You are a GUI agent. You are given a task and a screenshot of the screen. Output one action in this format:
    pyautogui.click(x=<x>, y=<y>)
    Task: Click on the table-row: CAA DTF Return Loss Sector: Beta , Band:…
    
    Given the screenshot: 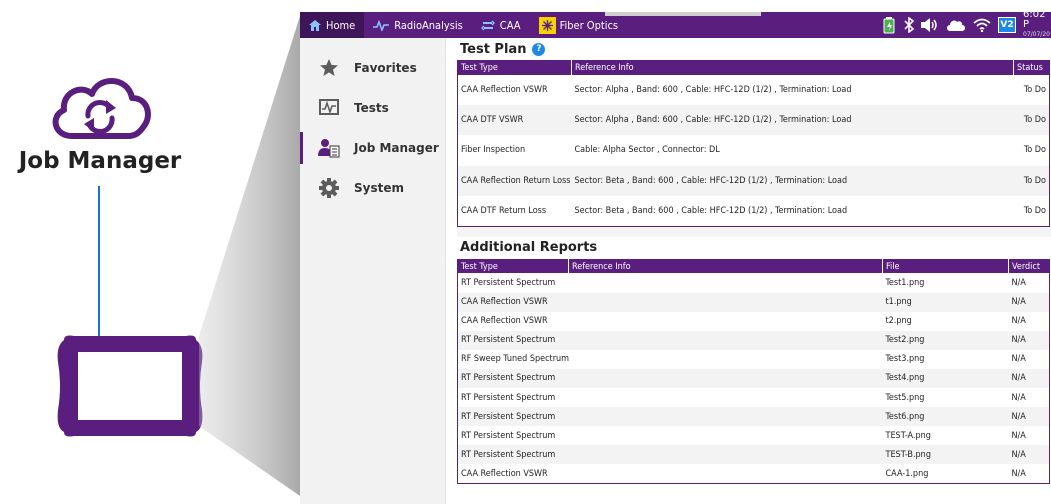 What is the action you would take?
    pyautogui.click(x=754, y=211)
    